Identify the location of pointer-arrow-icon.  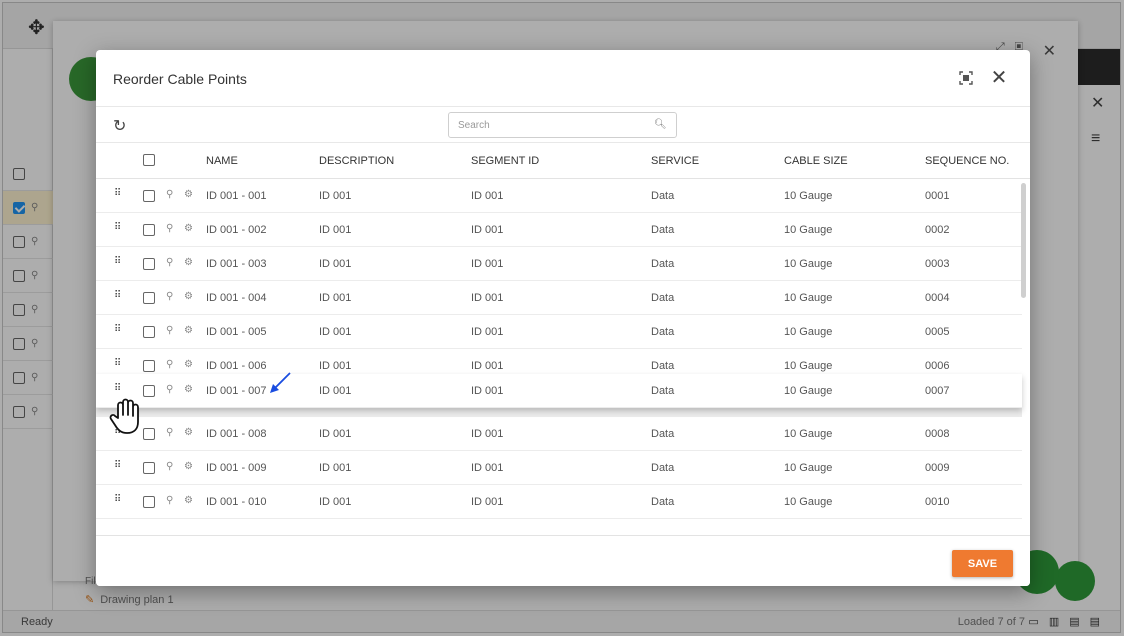
(280, 382).